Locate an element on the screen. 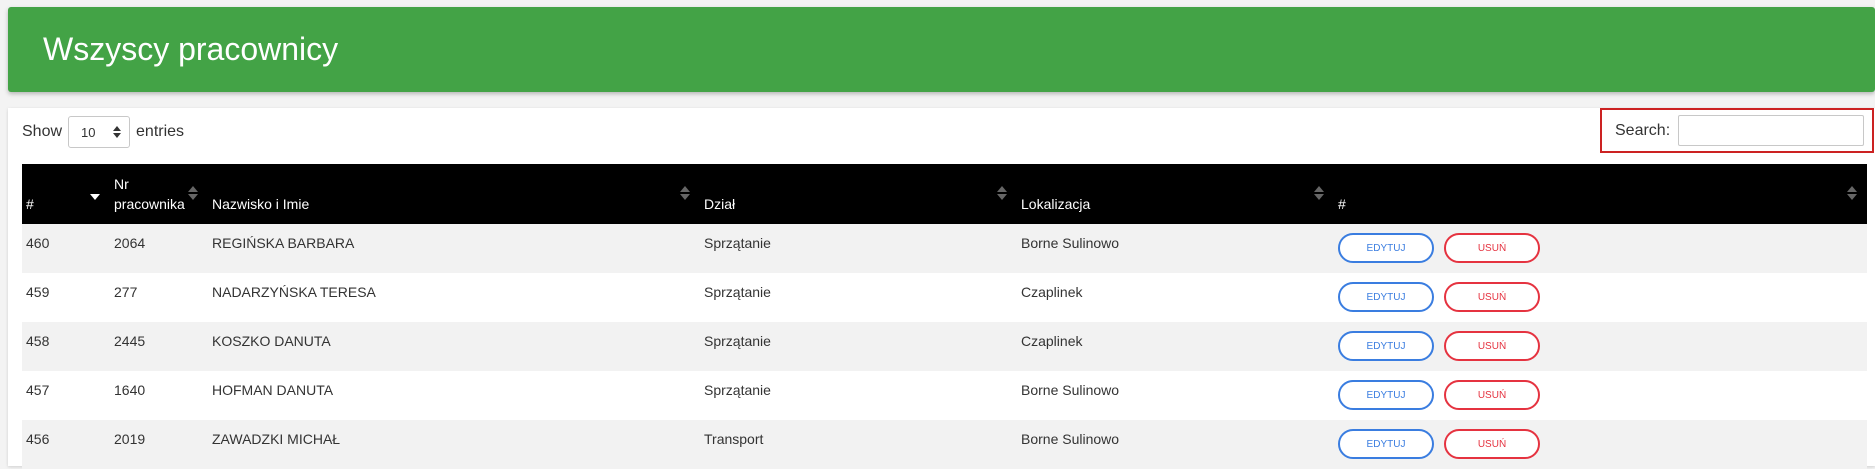  column-header-location: Lokalizacja is located at coordinates (1175, 194).